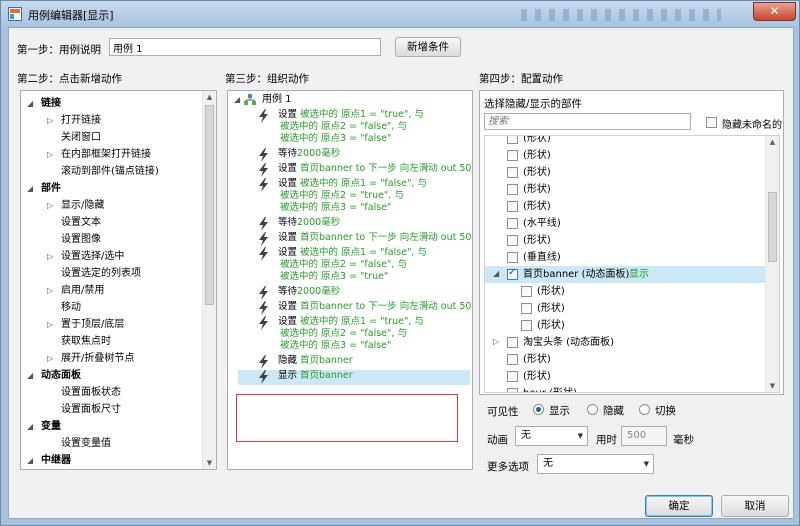 This screenshot has height=526, width=800. I want to click on action-item: 获取焦点时, so click(111, 341).